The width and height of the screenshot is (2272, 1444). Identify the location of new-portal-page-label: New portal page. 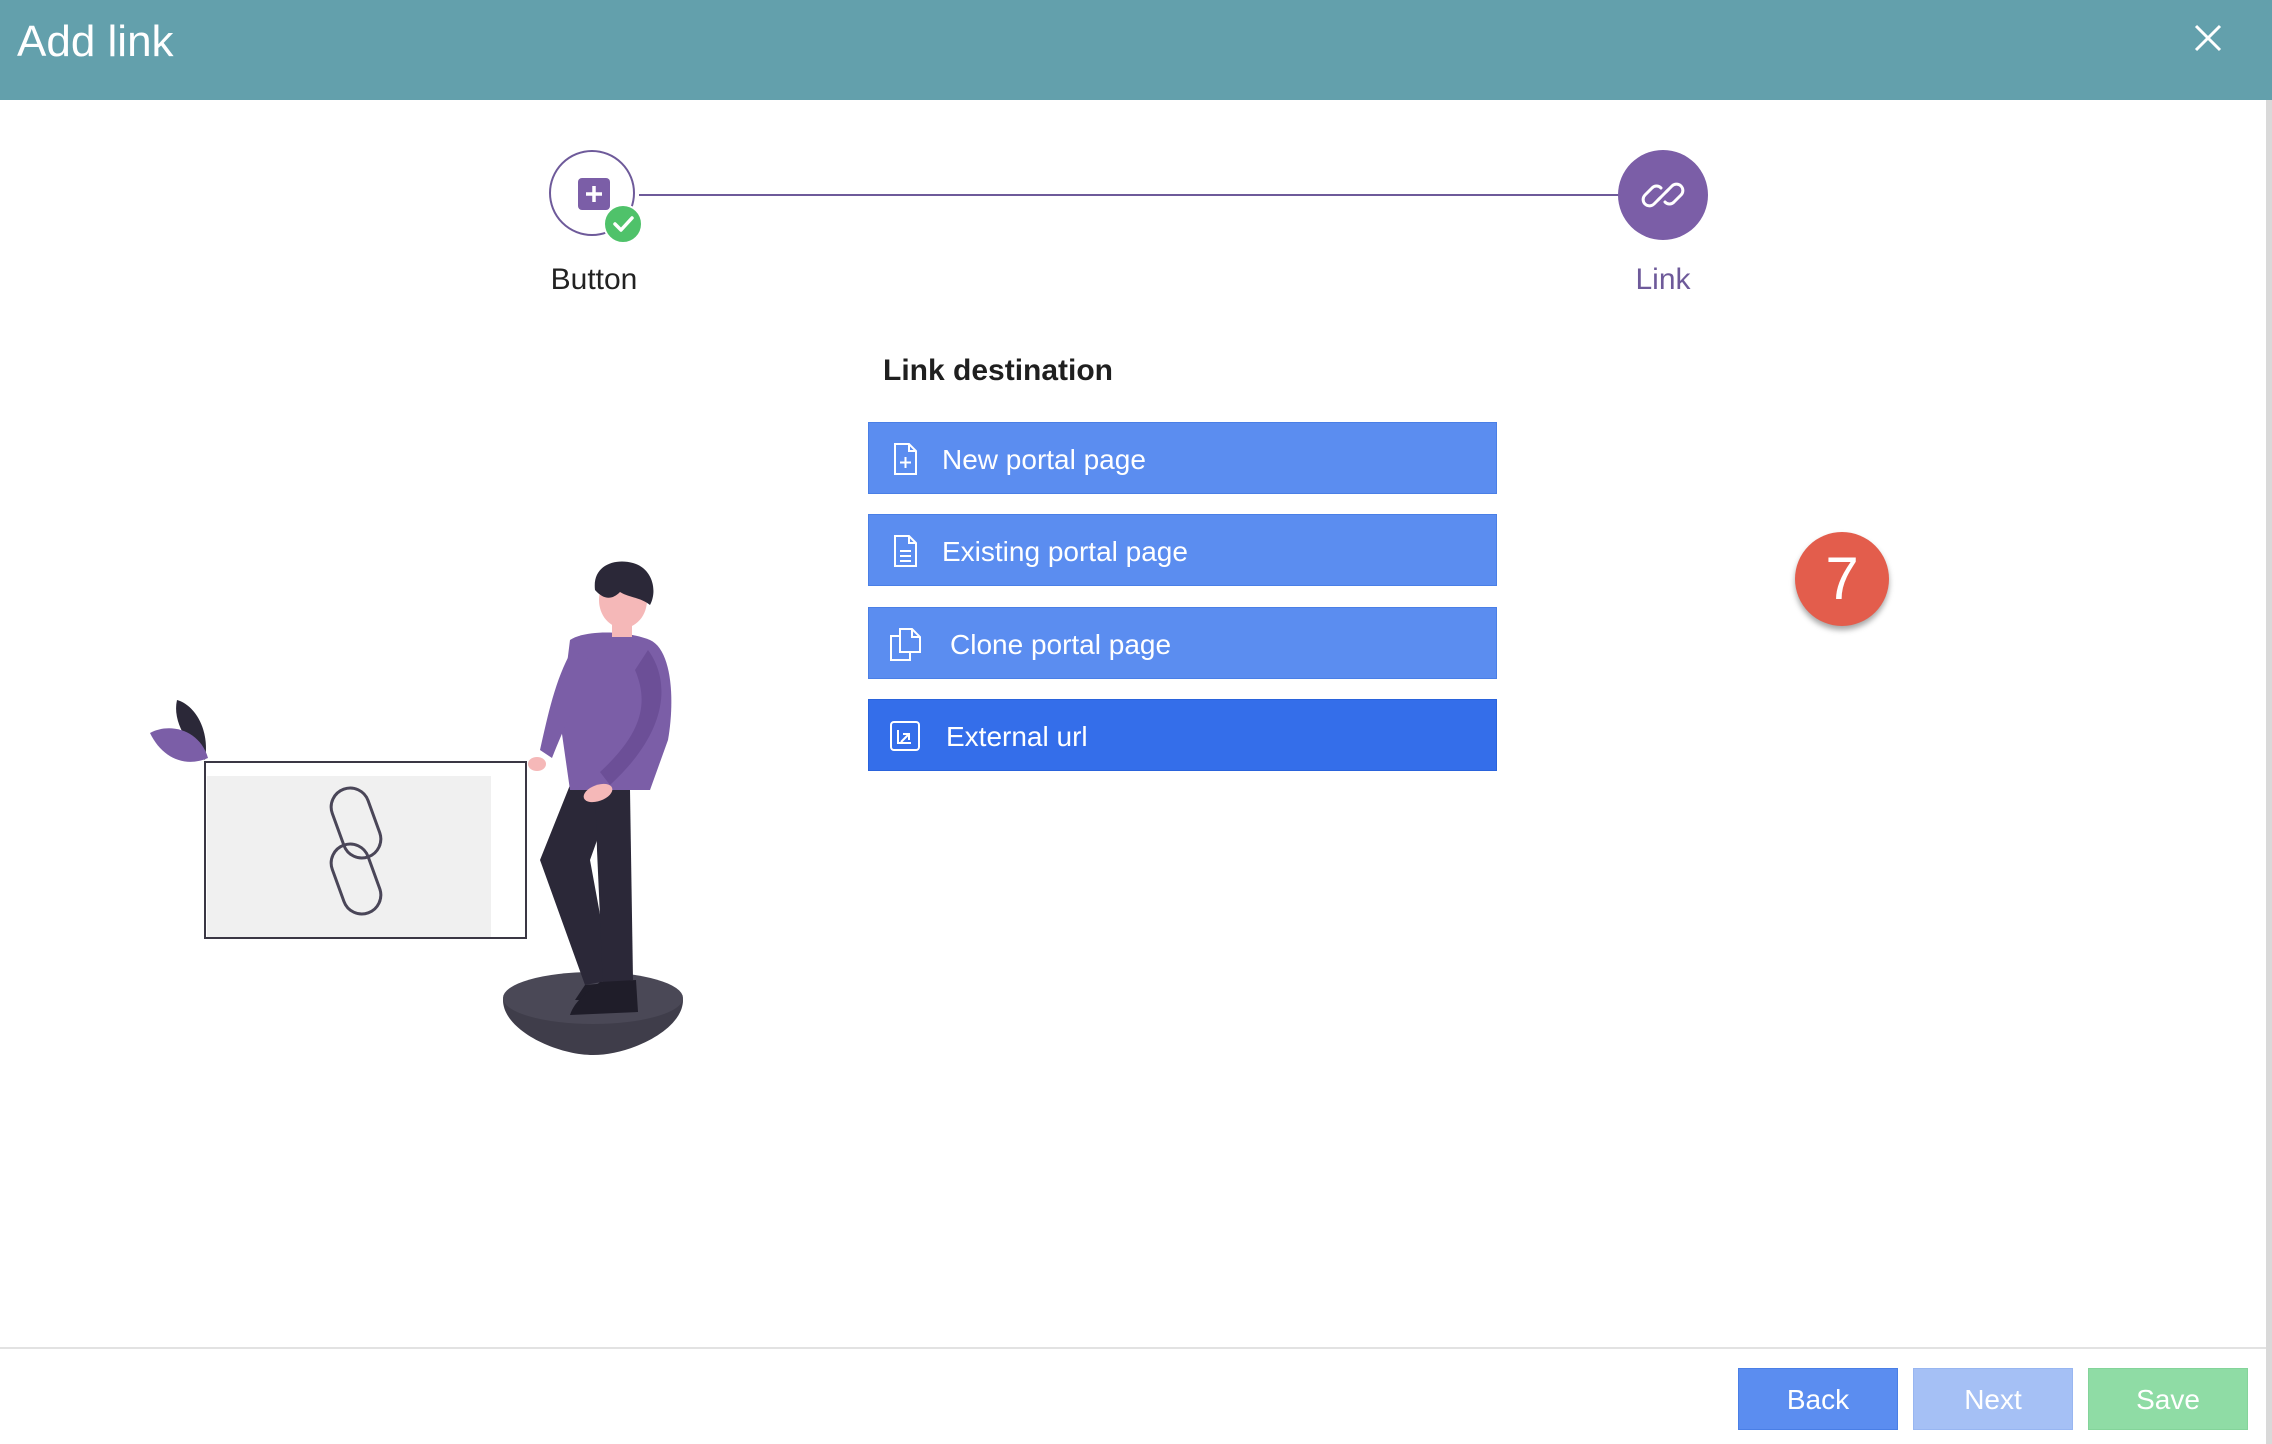
(1044, 459).